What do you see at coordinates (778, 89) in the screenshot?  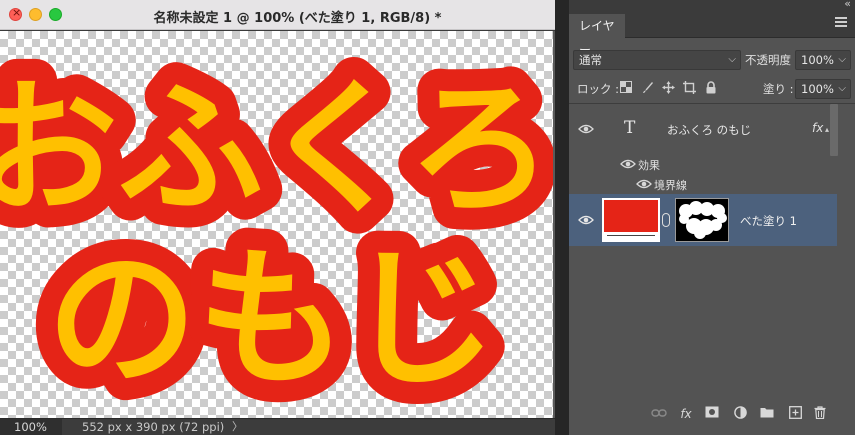 I see `fill-label: 塗り :` at bounding box center [778, 89].